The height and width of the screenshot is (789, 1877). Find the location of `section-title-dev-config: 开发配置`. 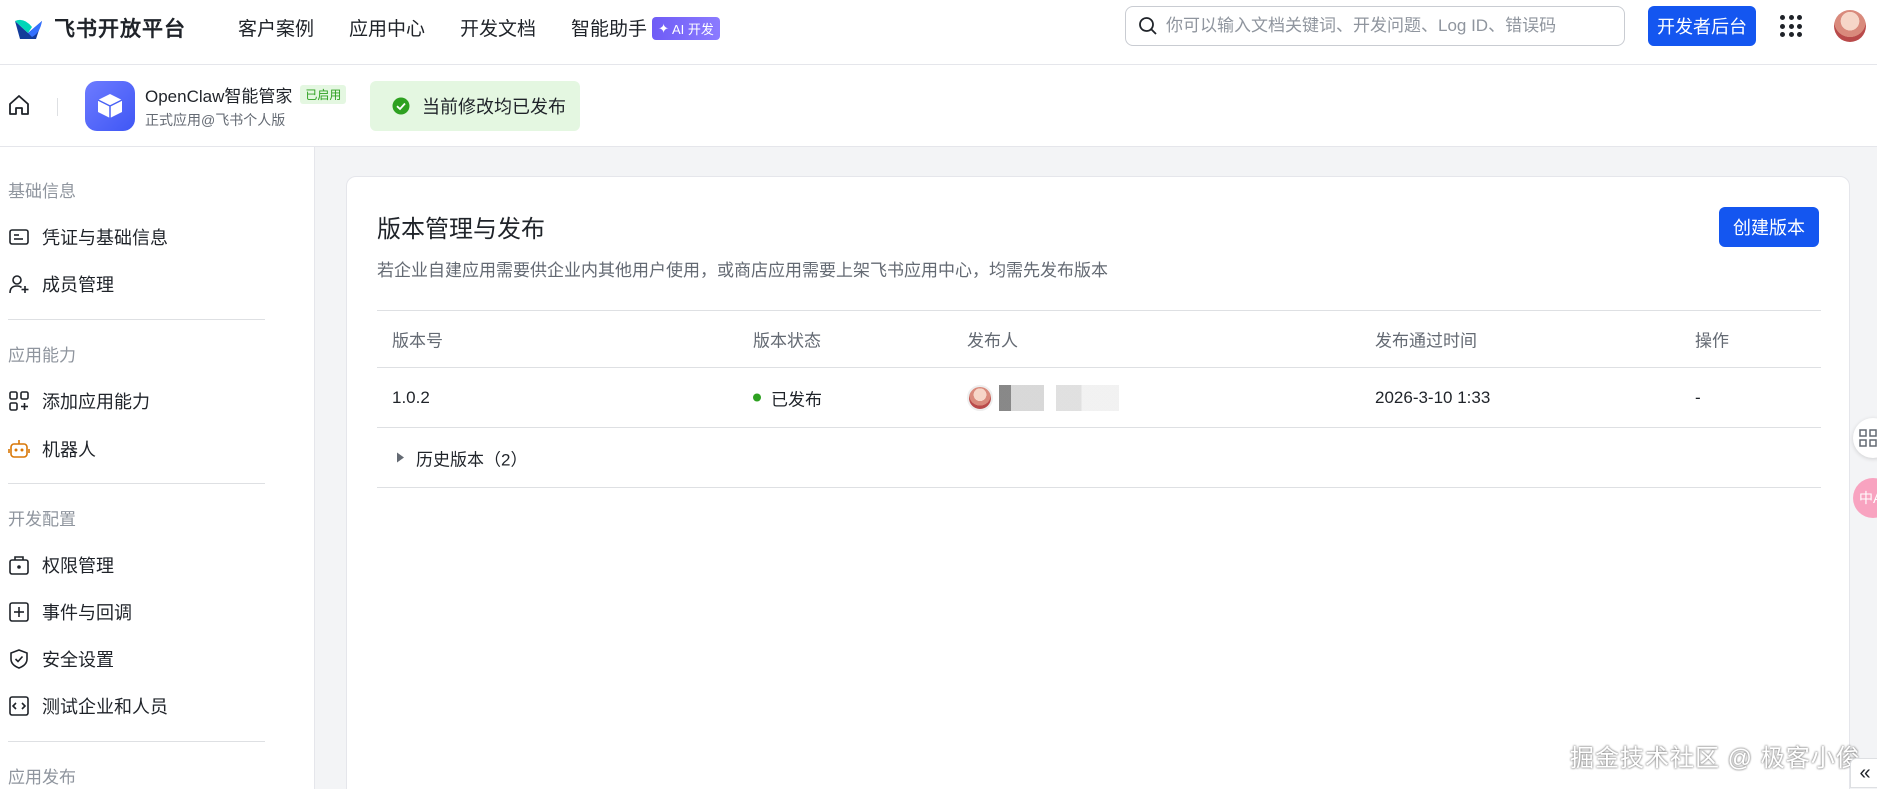

section-title-dev-config: 开发配置 is located at coordinates (42, 519).